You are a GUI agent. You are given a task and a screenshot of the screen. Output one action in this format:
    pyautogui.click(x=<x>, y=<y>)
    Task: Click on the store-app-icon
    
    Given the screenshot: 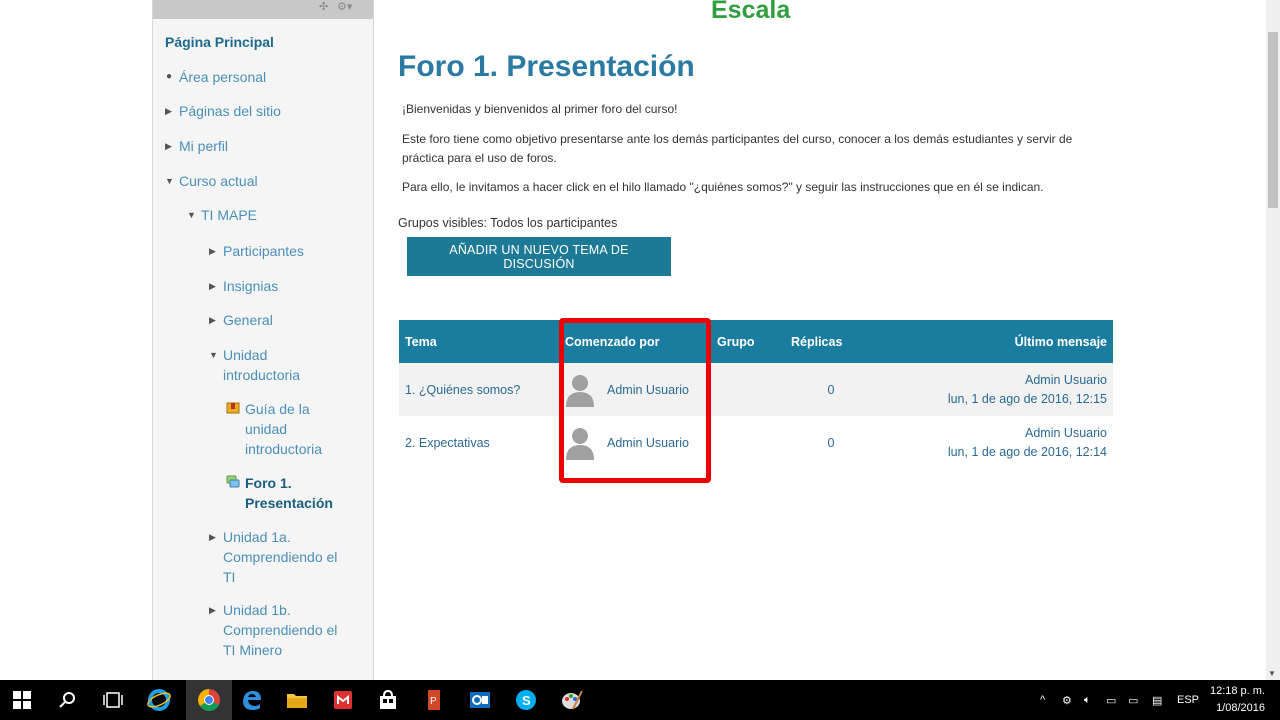 What is the action you would take?
    pyautogui.click(x=343, y=700)
    